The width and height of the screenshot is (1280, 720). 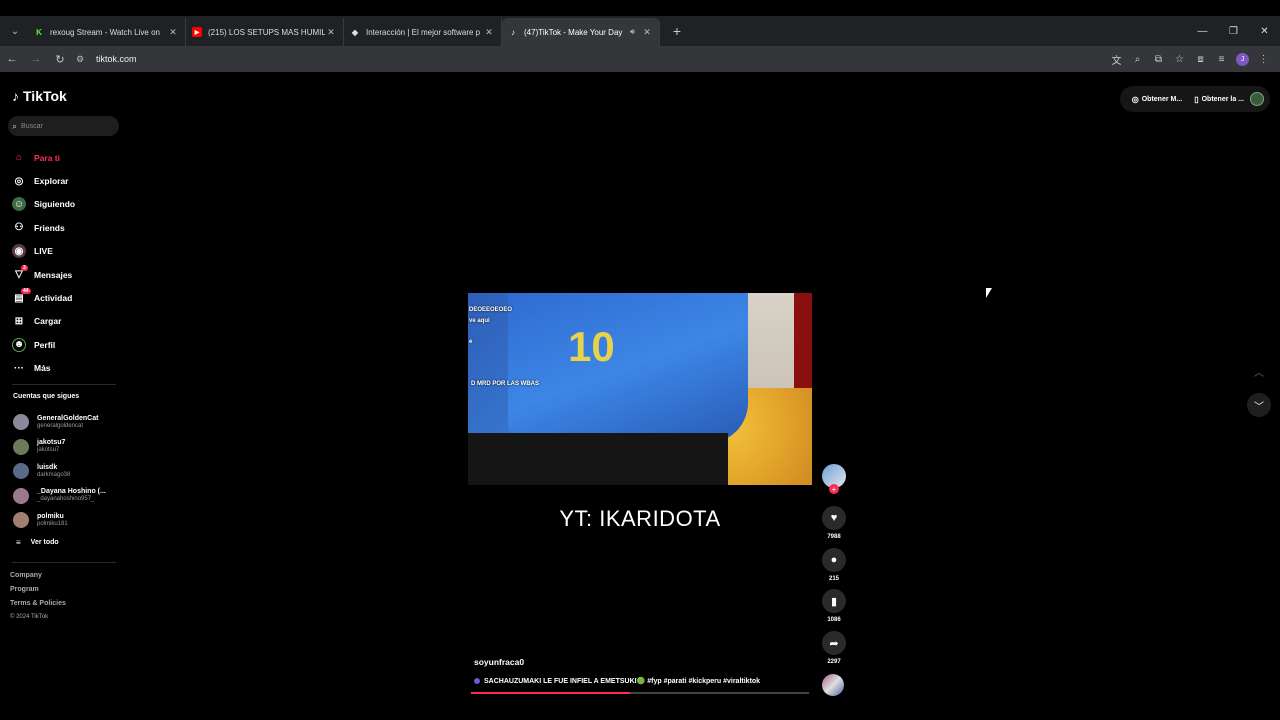 I want to click on nav-item-explorar: ◎ Explorar, so click(x=43, y=180).